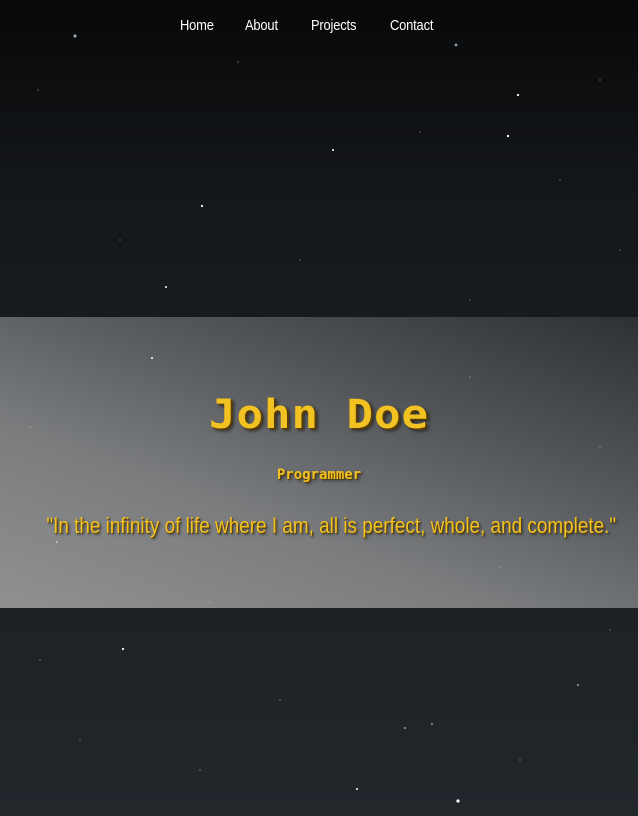 The width and height of the screenshot is (638, 816). I want to click on nav-link-about: About, so click(261, 25).